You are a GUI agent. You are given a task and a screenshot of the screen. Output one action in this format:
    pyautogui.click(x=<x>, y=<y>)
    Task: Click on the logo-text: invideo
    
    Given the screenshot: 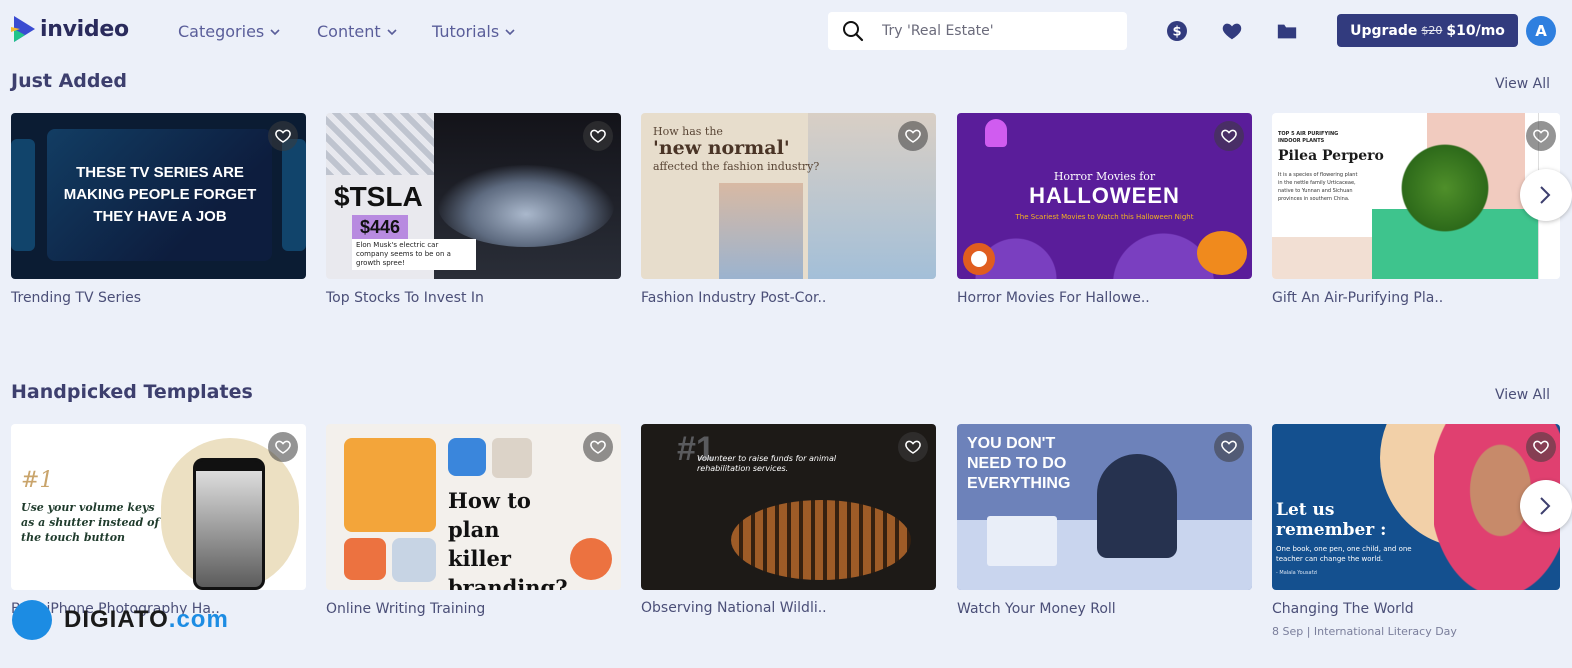 What is the action you would take?
    pyautogui.click(x=84, y=29)
    